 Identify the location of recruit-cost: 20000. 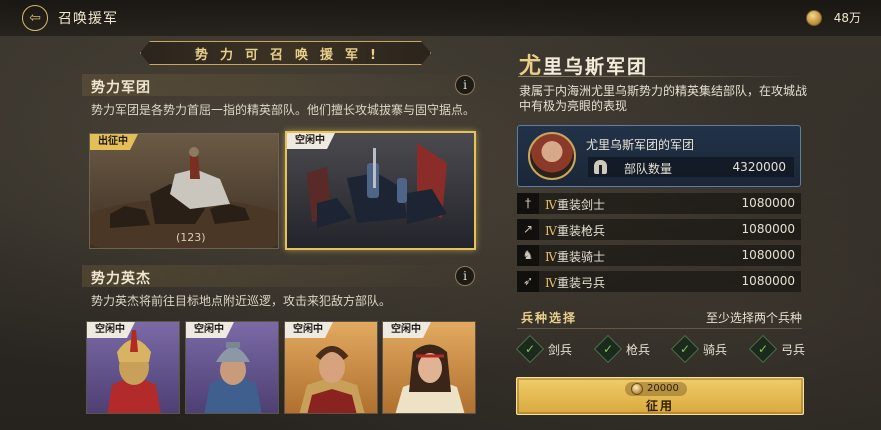
(656, 389).